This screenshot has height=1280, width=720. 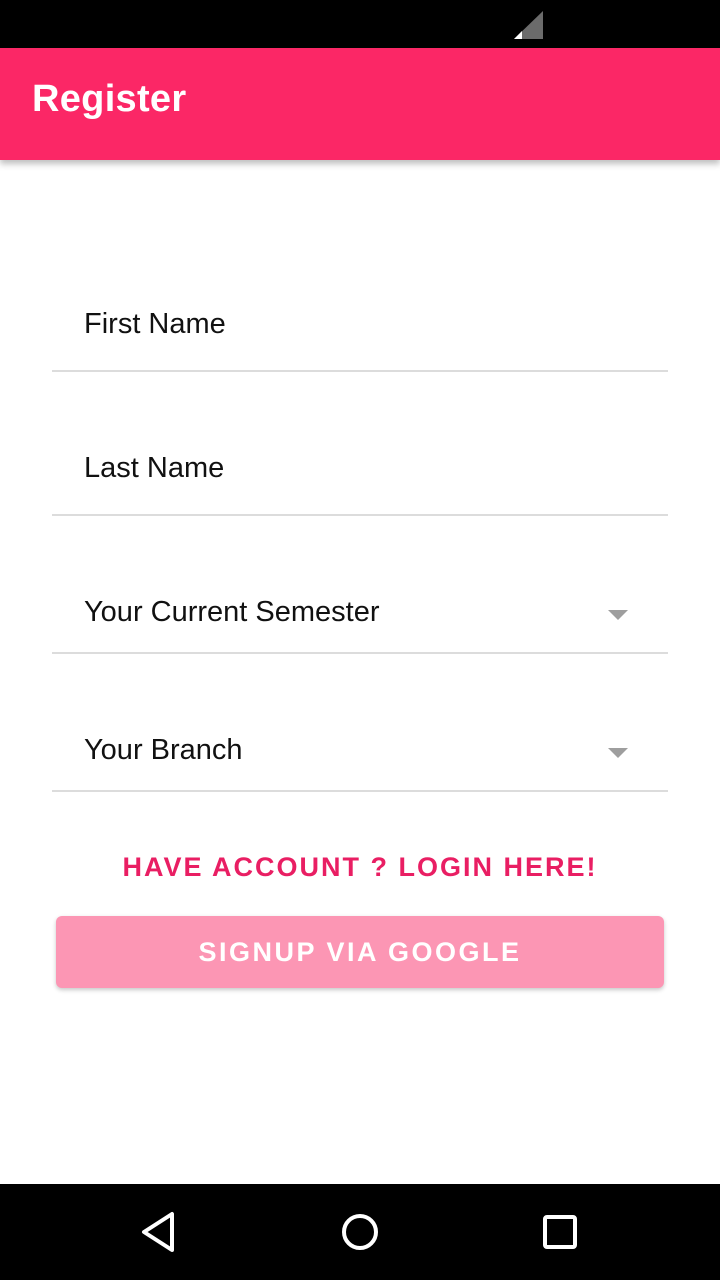 I want to click on app-bar: Register, so click(x=360, y=104).